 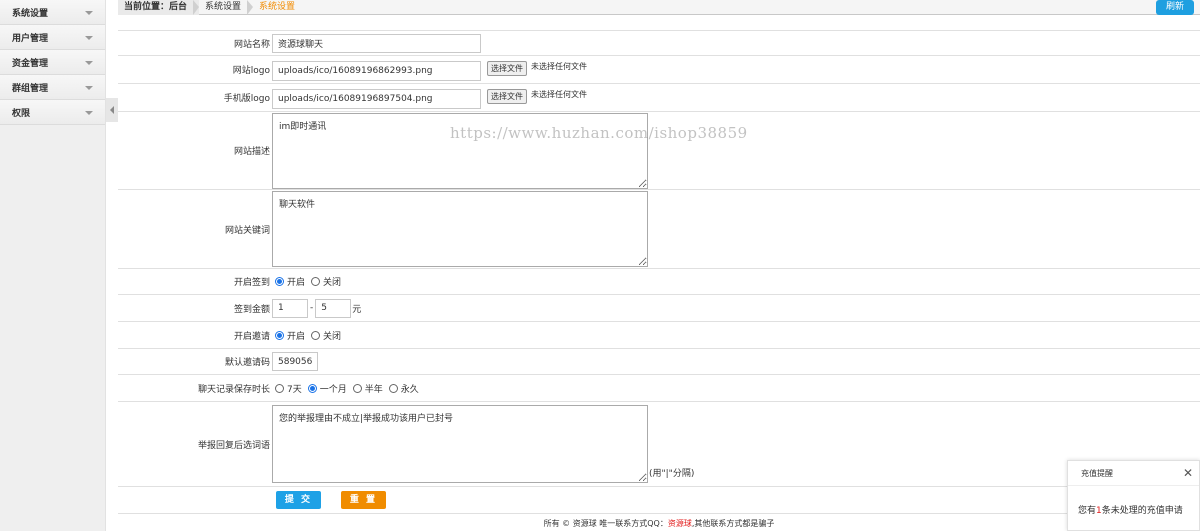 I want to click on sidebar: 系统设置 用户管理 资金管理 群组管理 权限, so click(x=53, y=265).